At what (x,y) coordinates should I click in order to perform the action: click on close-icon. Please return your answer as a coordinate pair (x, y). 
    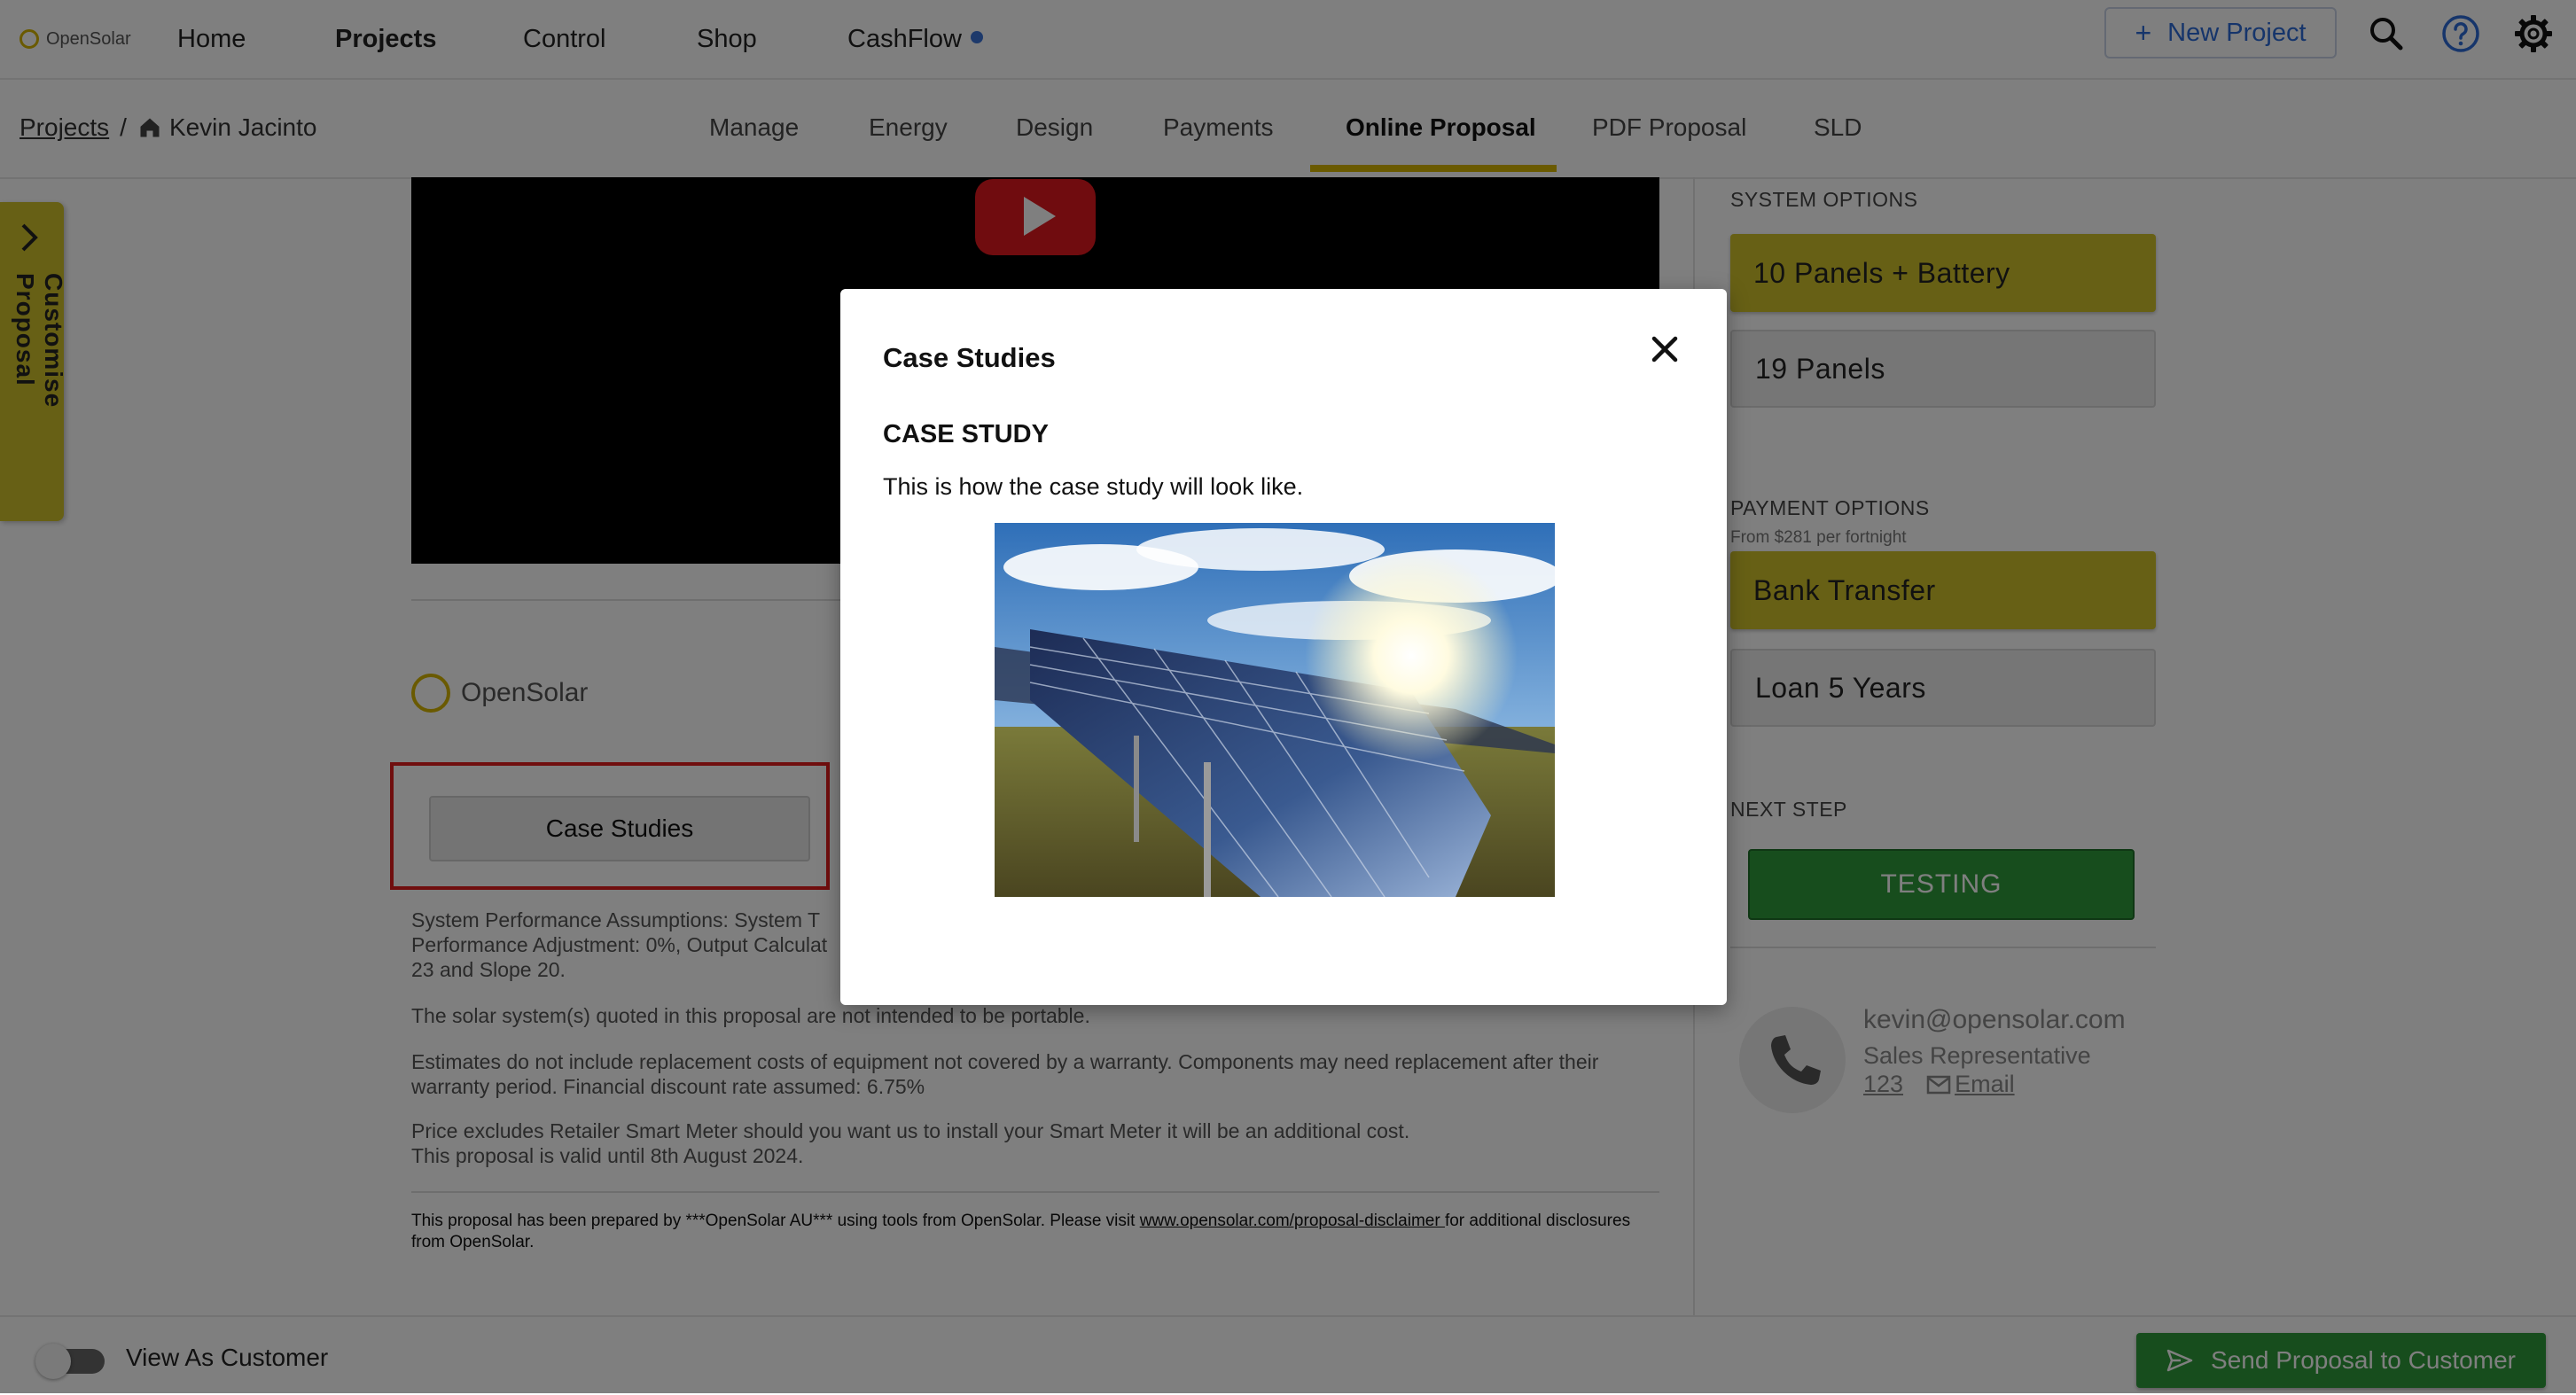
    Looking at the image, I should click on (1664, 349).